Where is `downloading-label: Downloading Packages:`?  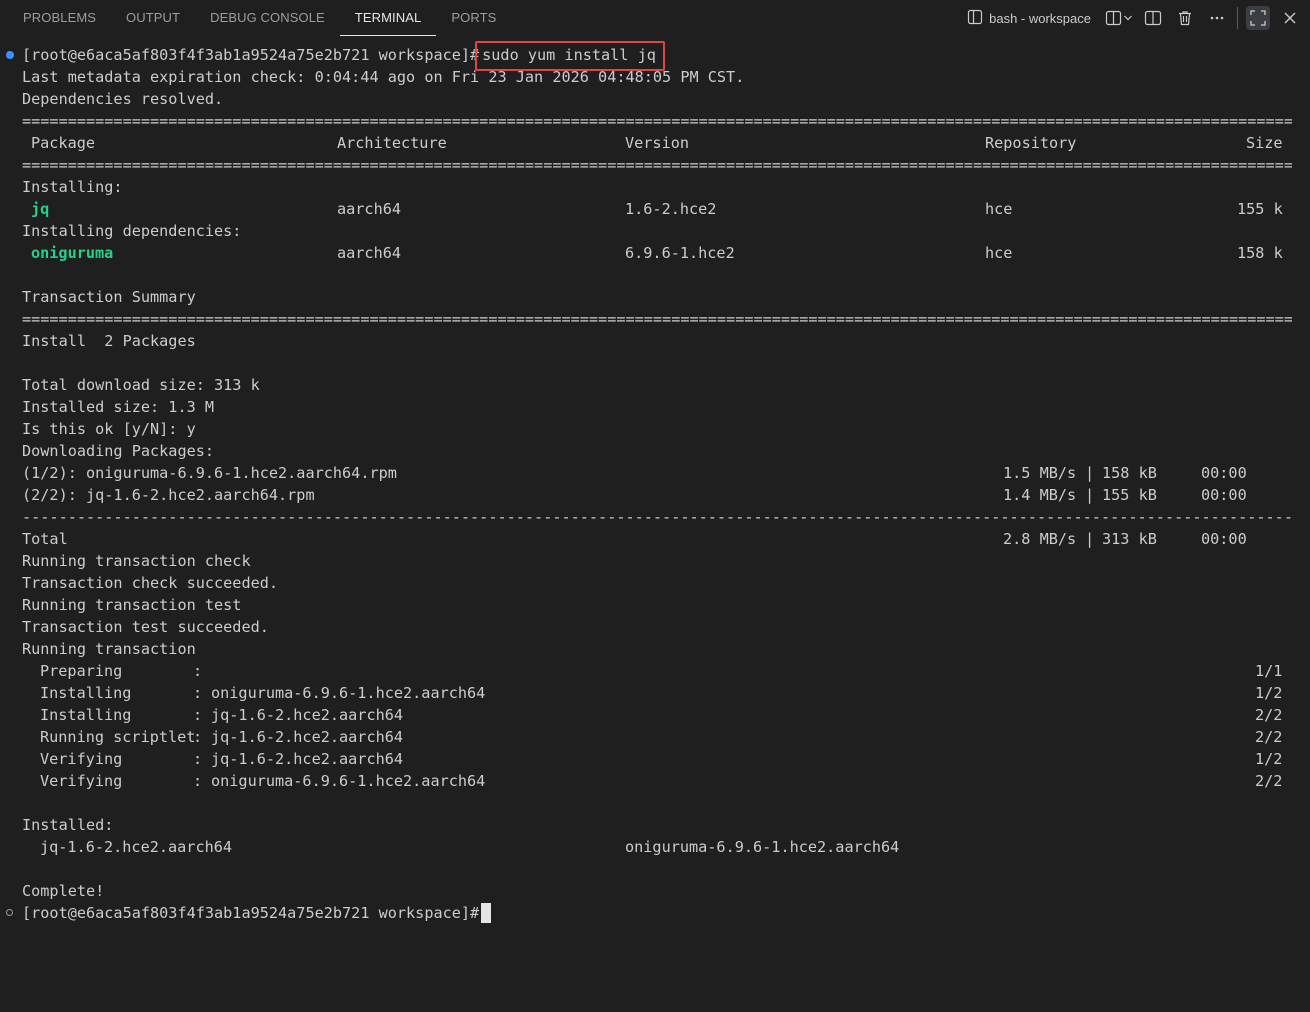 downloading-label: Downloading Packages: is located at coordinates (118, 451).